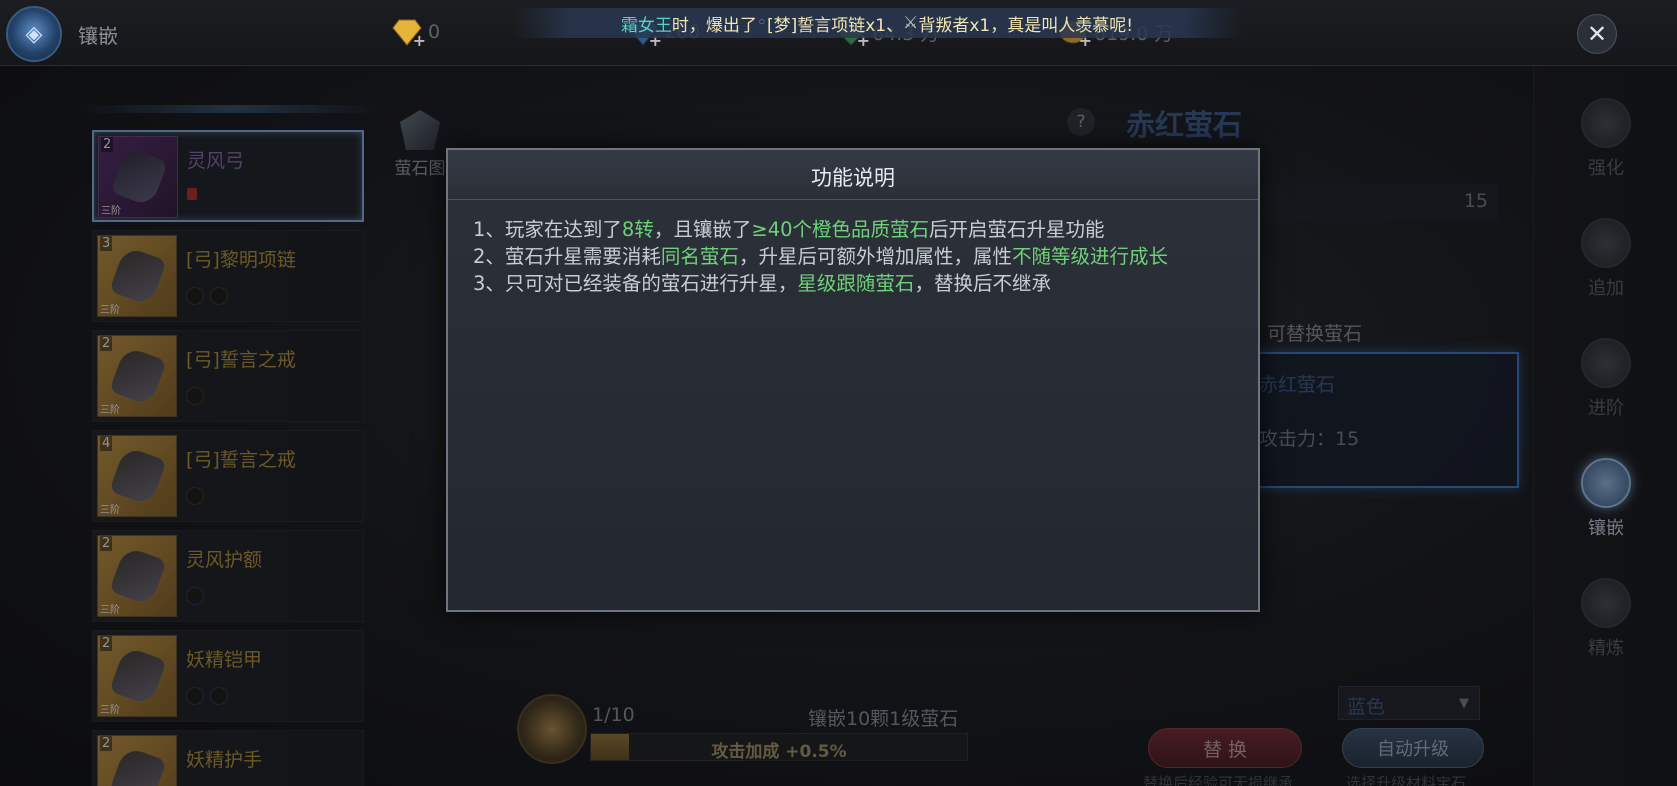 Image resolution: width=1677 pixels, height=786 pixels. I want to click on rule-line: 1、玩家在达到了8转，且镶嵌了≥40个橙色品质萤石后开启萤石升星功能, so click(789, 229).